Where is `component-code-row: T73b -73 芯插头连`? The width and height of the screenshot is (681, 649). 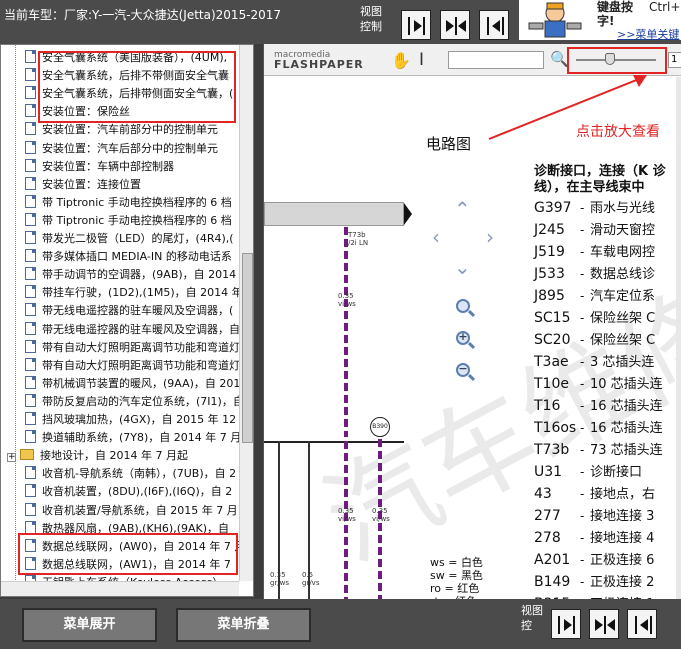 component-code-row: T73b -73 芯插头连 is located at coordinates (598, 450).